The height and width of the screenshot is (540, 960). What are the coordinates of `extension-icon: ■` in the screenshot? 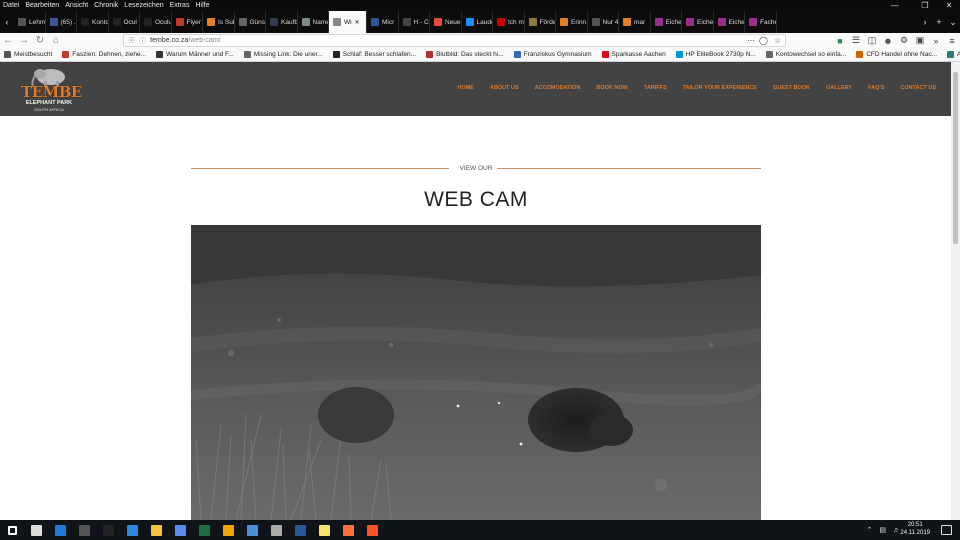 It's located at (840, 41).